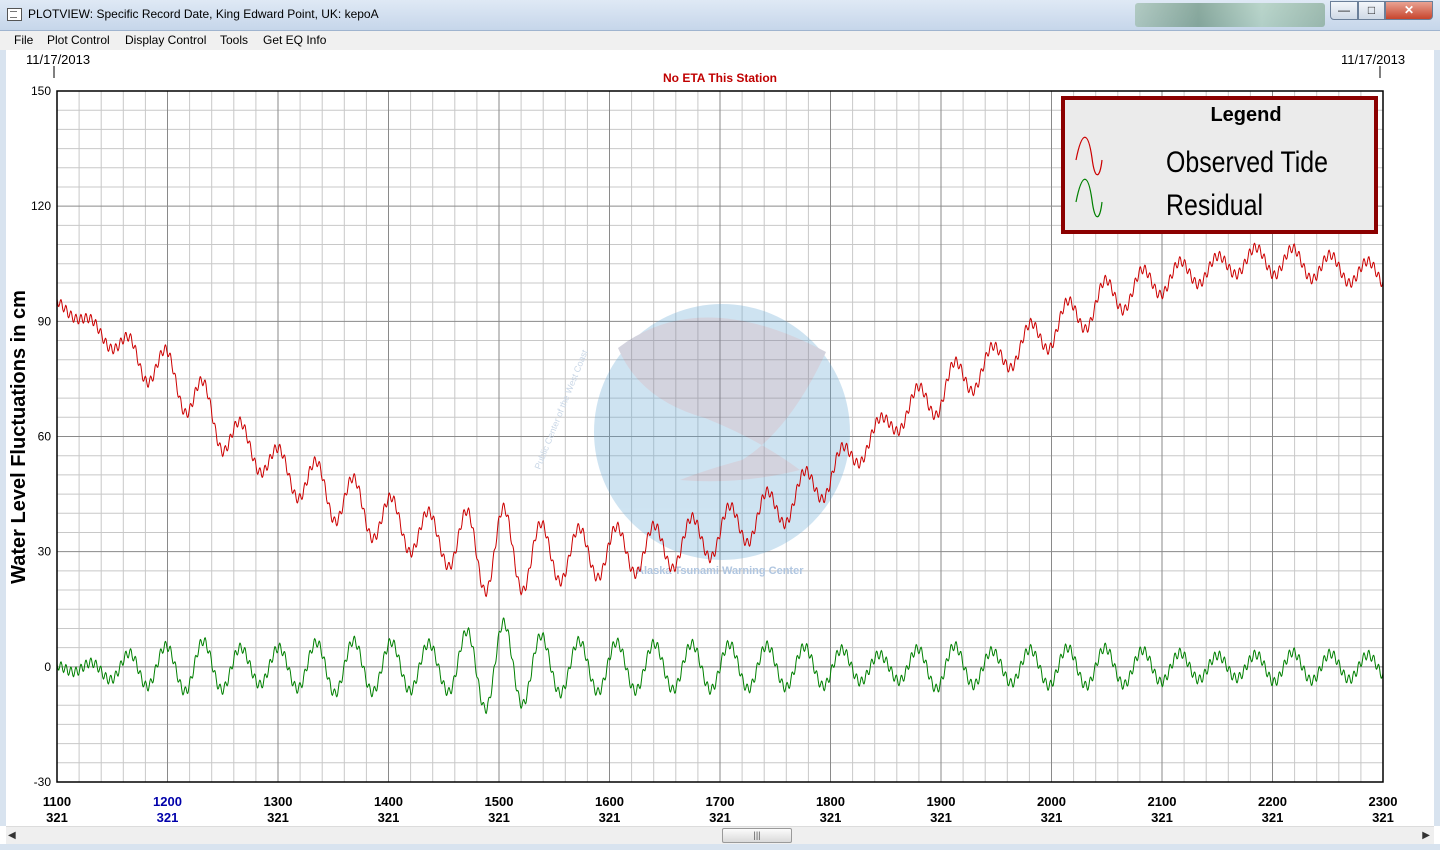 The height and width of the screenshot is (850, 1440). I want to click on x-tick-time-label: 1600, so click(609, 801).